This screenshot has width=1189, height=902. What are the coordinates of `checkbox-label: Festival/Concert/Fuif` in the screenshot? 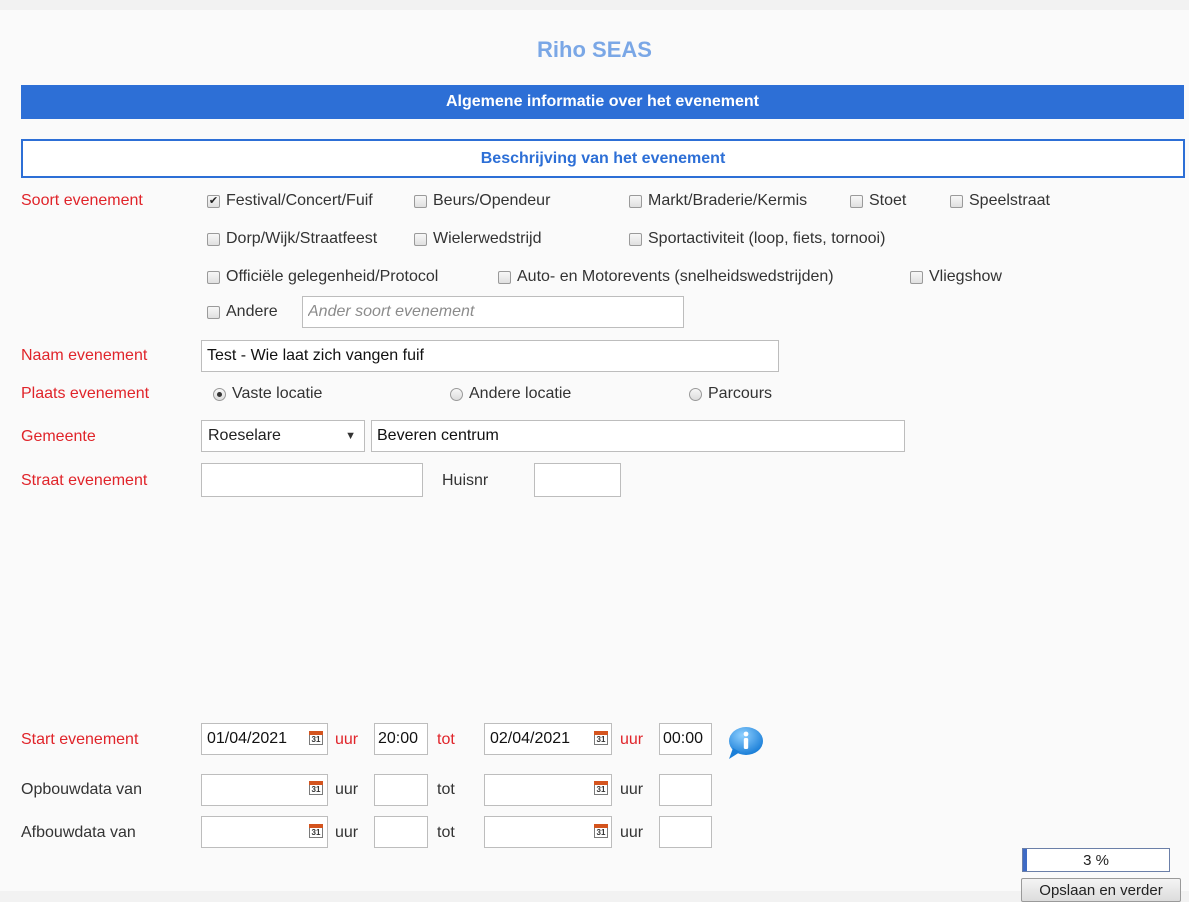 It's located at (299, 200).